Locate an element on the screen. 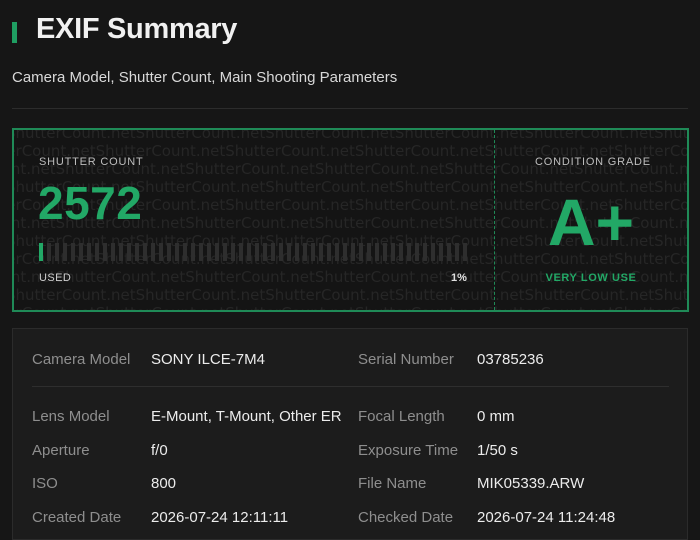 This screenshot has height=540, width=700. detail-value: 0 mm is located at coordinates (496, 416).